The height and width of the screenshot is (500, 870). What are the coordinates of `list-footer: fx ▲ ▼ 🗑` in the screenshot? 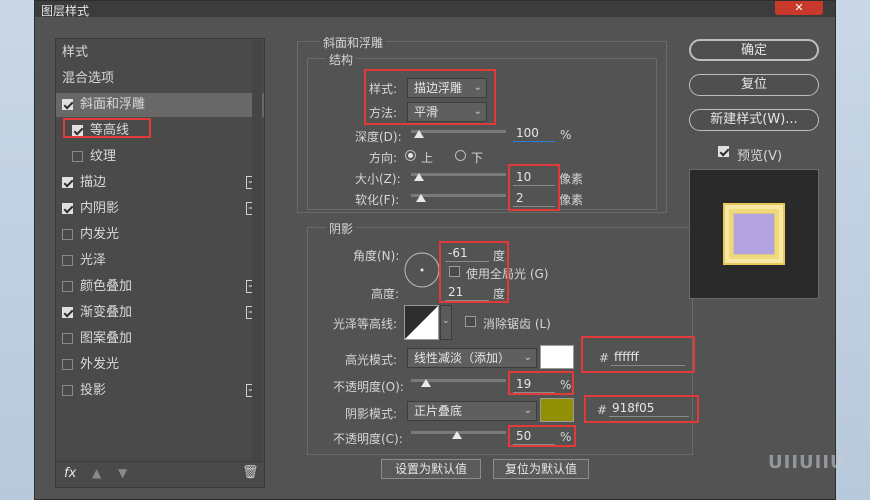 It's located at (160, 474).